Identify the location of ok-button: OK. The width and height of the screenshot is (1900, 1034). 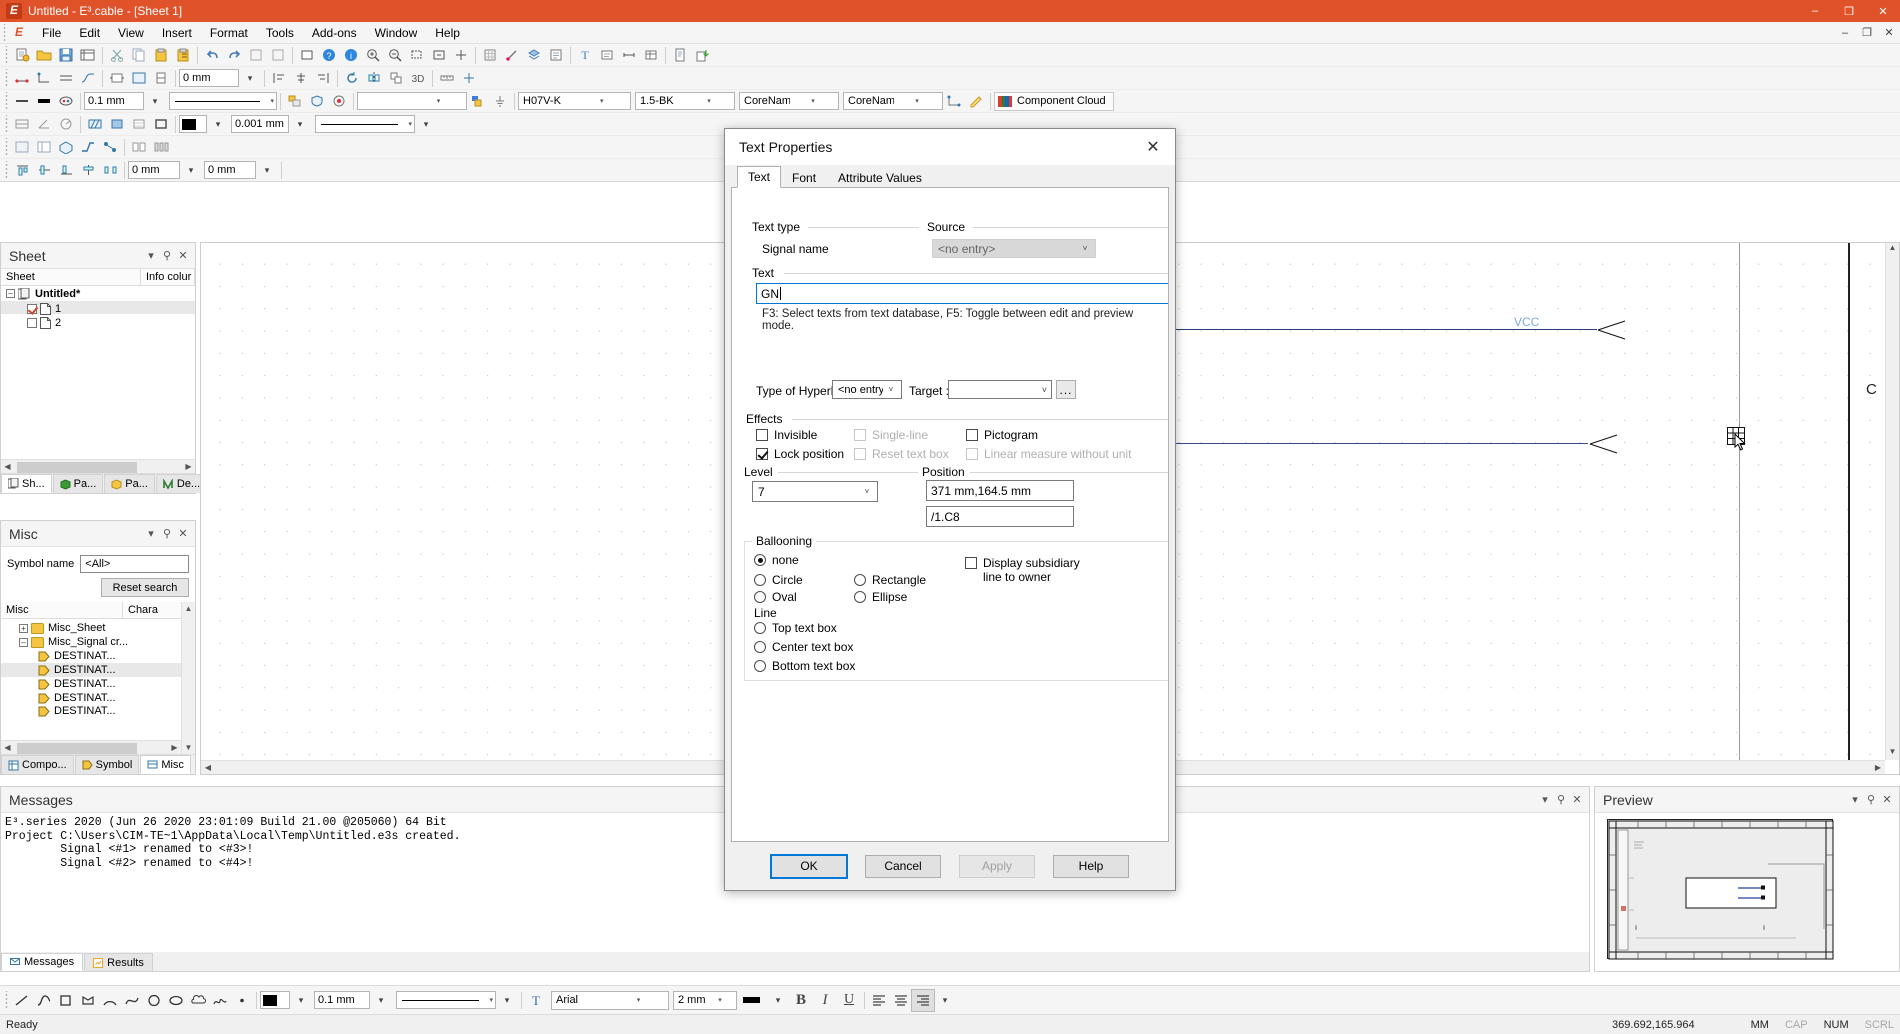
(809, 866).